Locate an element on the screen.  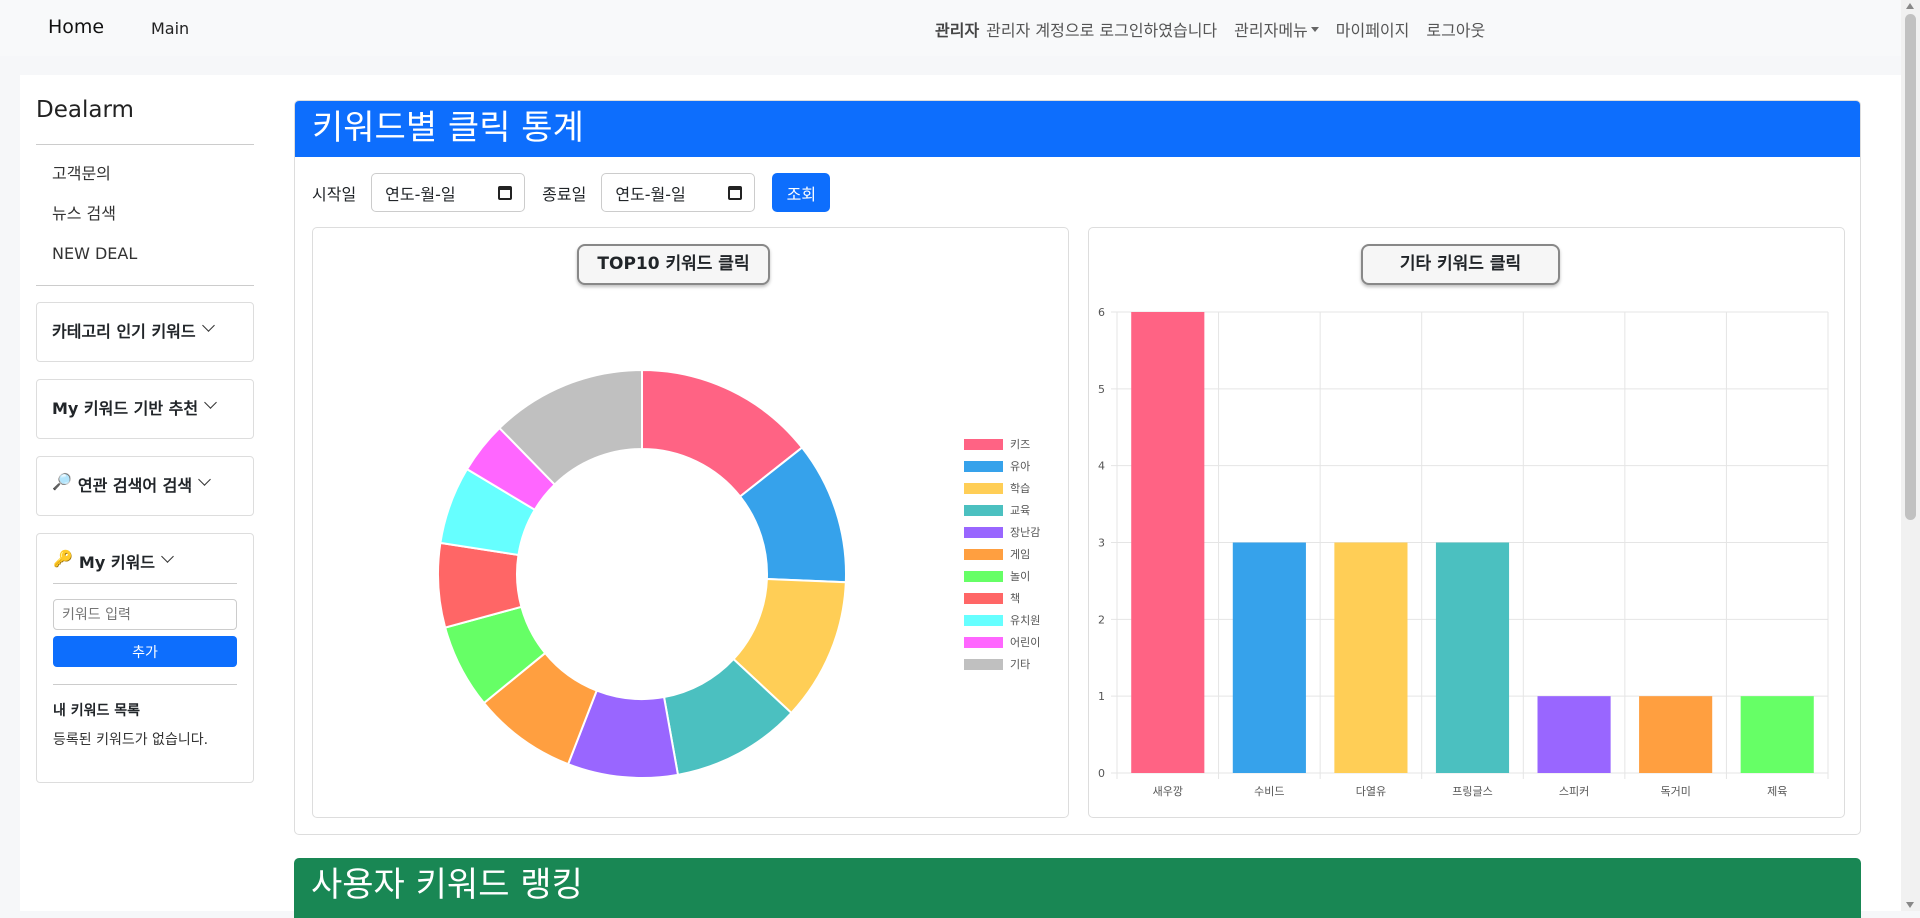
nav-home-link: Home is located at coordinates (76, 27).